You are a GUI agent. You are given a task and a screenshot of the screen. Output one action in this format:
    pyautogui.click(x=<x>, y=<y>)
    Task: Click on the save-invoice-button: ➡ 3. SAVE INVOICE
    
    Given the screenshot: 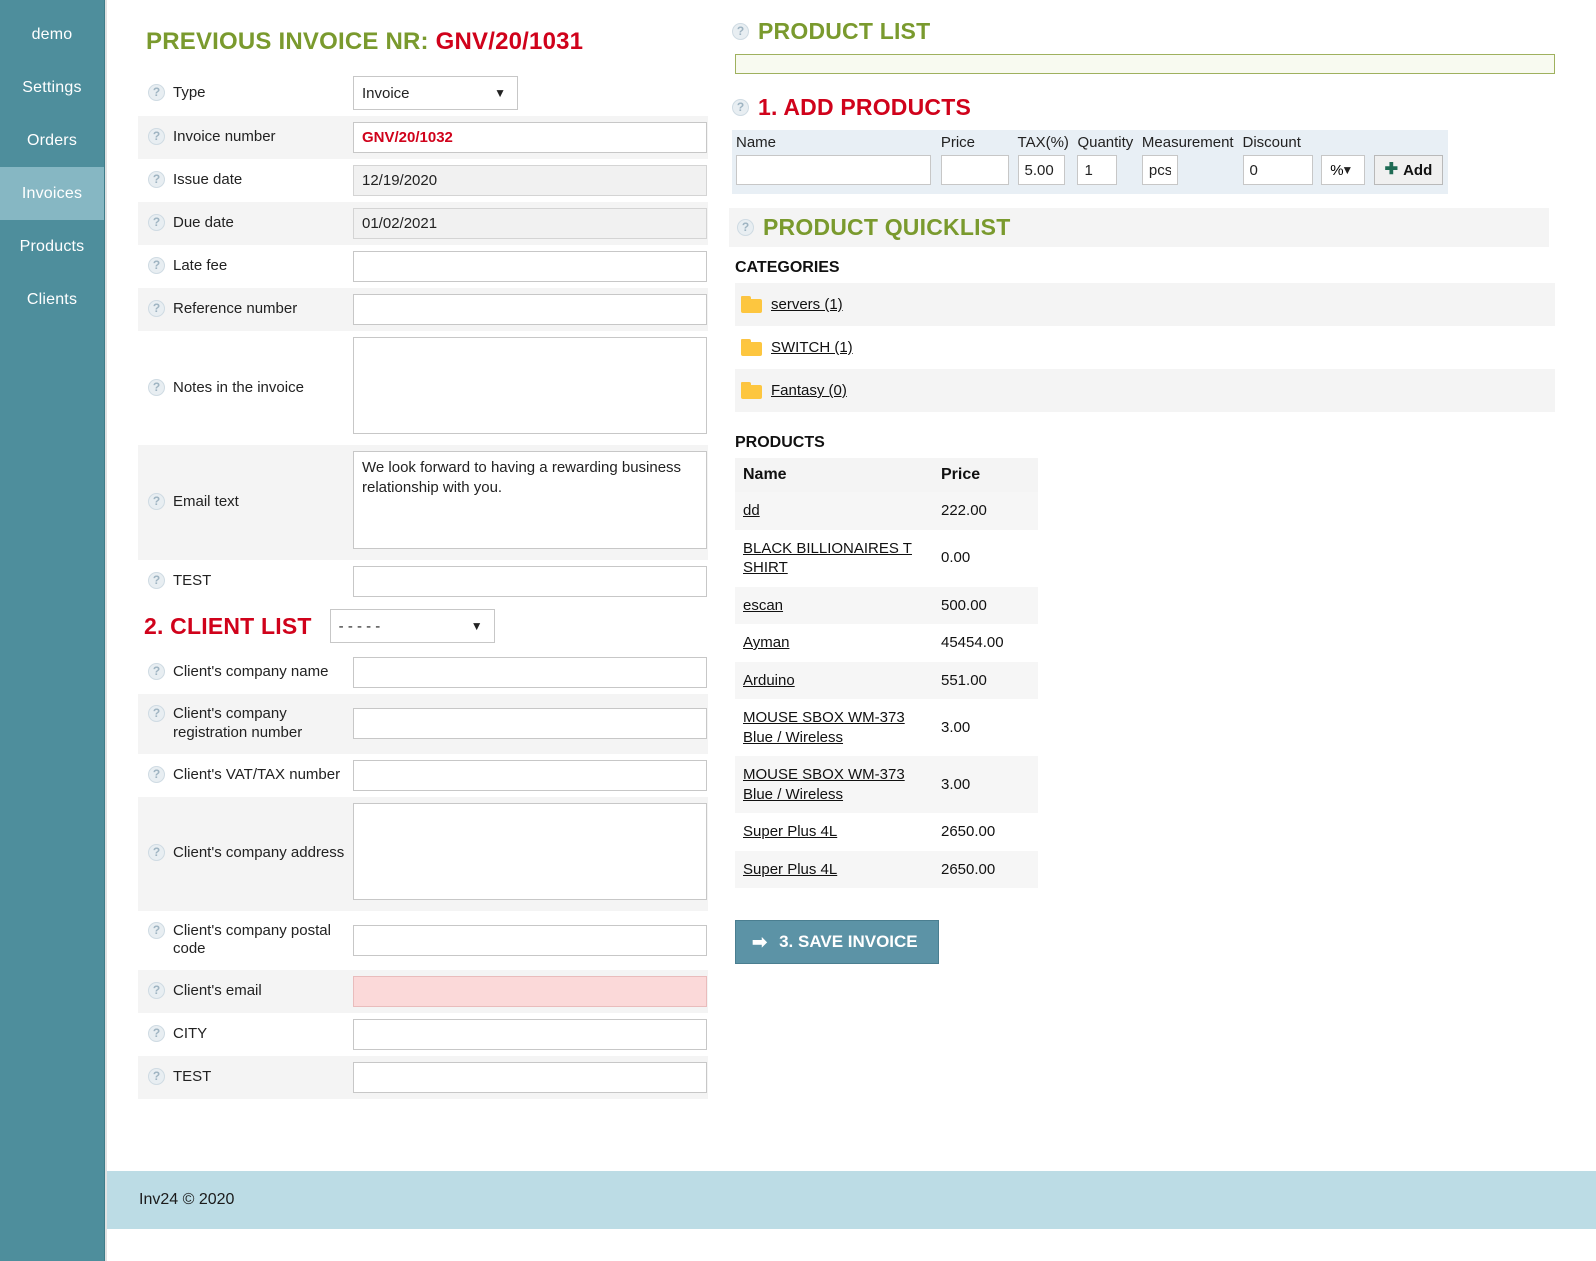 What is the action you would take?
    pyautogui.click(x=837, y=942)
    